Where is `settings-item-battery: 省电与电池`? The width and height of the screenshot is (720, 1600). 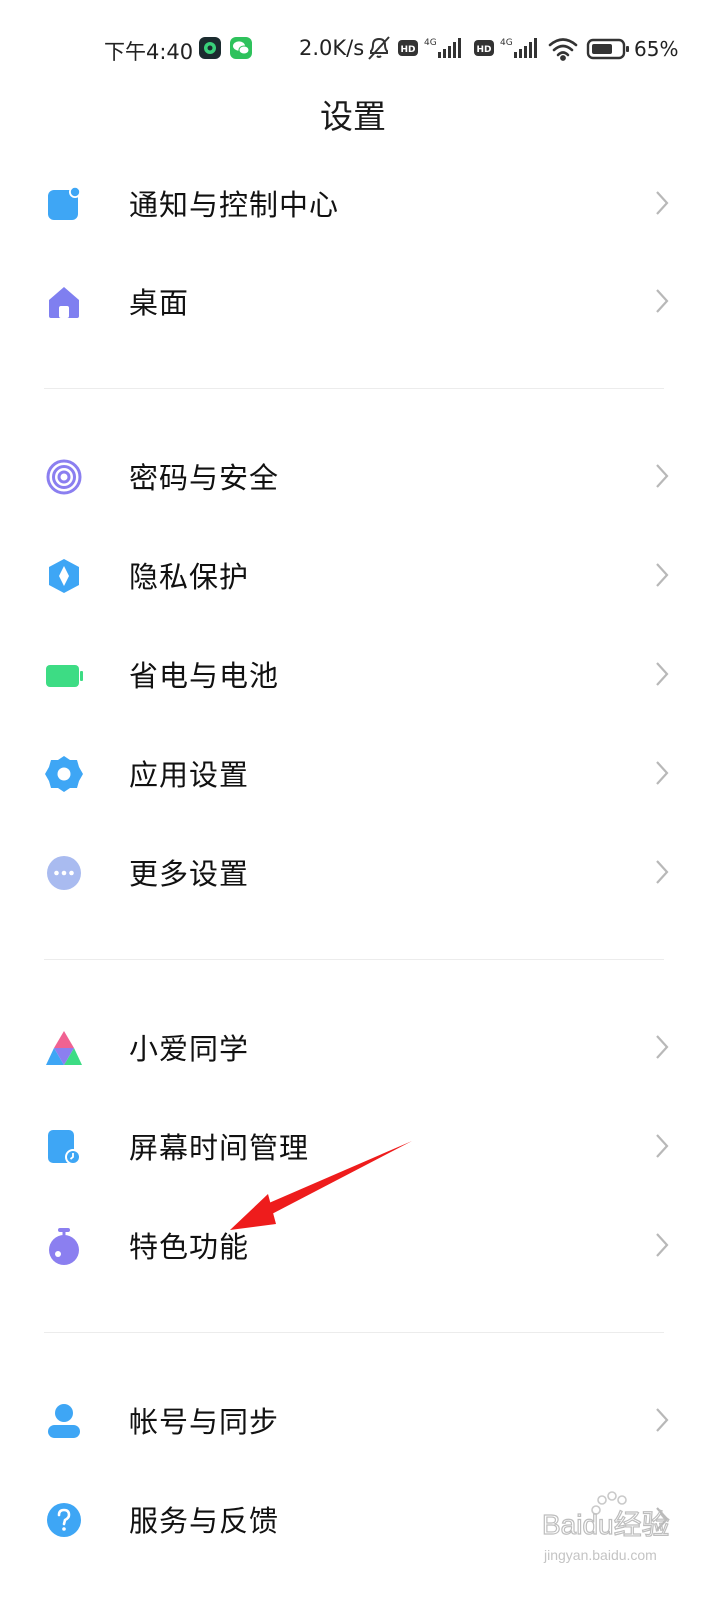 settings-item-battery: 省电与电池 is located at coordinates (360, 673).